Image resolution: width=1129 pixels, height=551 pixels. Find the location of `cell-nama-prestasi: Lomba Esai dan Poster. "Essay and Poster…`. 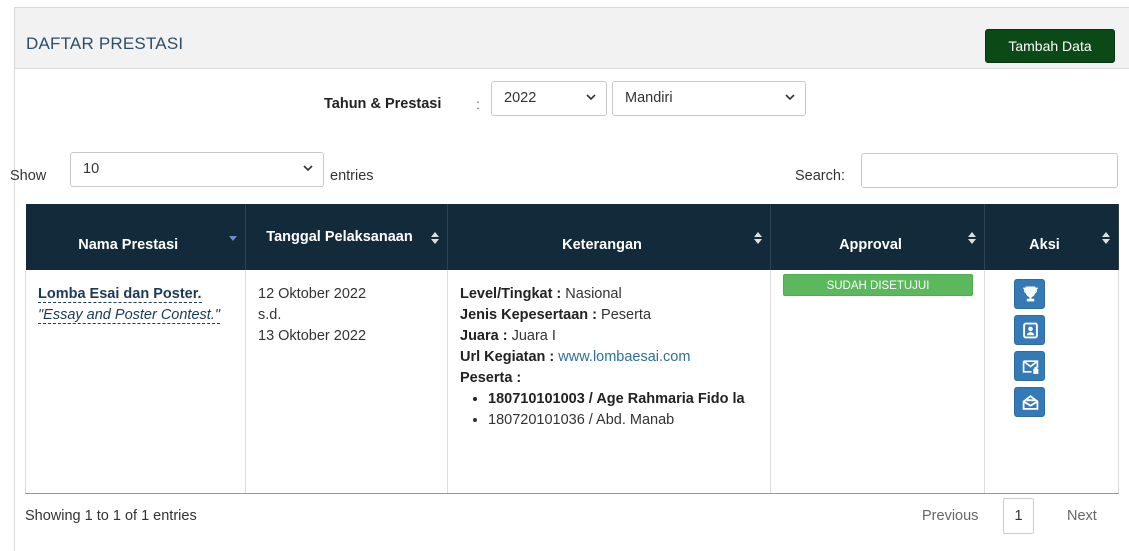

cell-nama-prestasi: Lomba Esai dan Poster. "Essay and Poster… is located at coordinates (135, 382).